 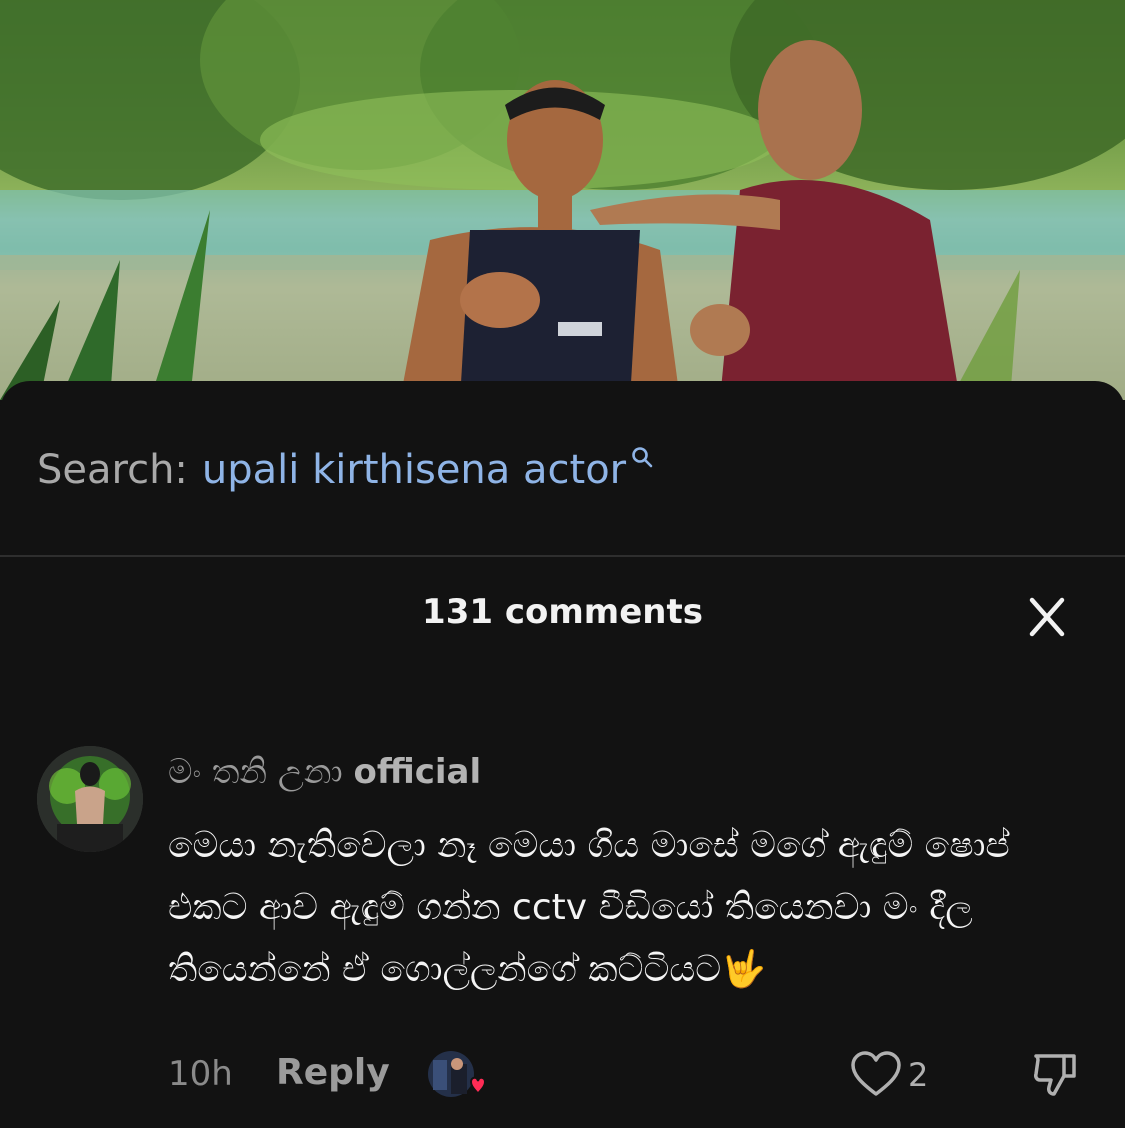 What do you see at coordinates (457, 1076) in the screenshot?
I see `creator-liked-badge` at bounding box center [457, 1076].